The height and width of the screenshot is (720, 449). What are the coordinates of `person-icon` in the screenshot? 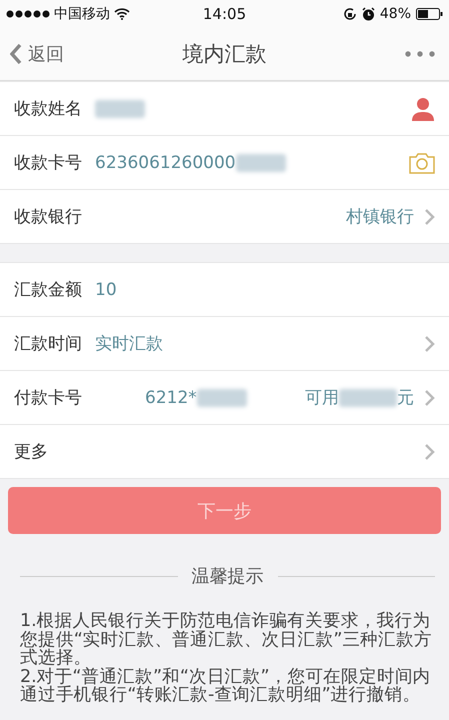 It's located at (423, 108).